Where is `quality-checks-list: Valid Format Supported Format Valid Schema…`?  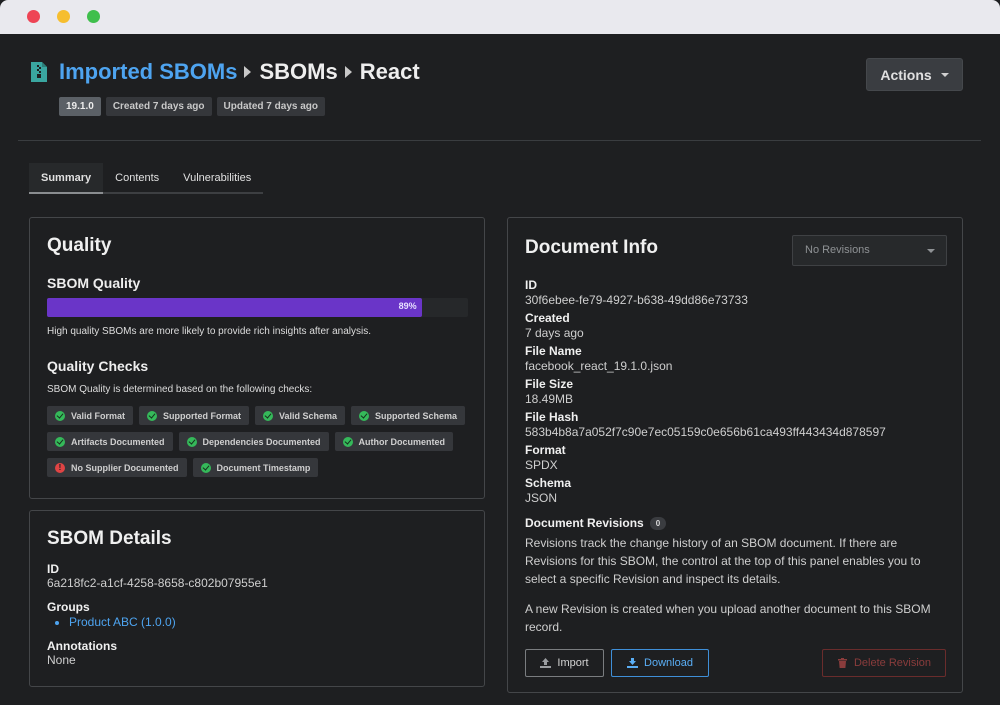 quality-checks-list: Valid Format Supported Format Valid Schema… is located at coordinates (257, 441).